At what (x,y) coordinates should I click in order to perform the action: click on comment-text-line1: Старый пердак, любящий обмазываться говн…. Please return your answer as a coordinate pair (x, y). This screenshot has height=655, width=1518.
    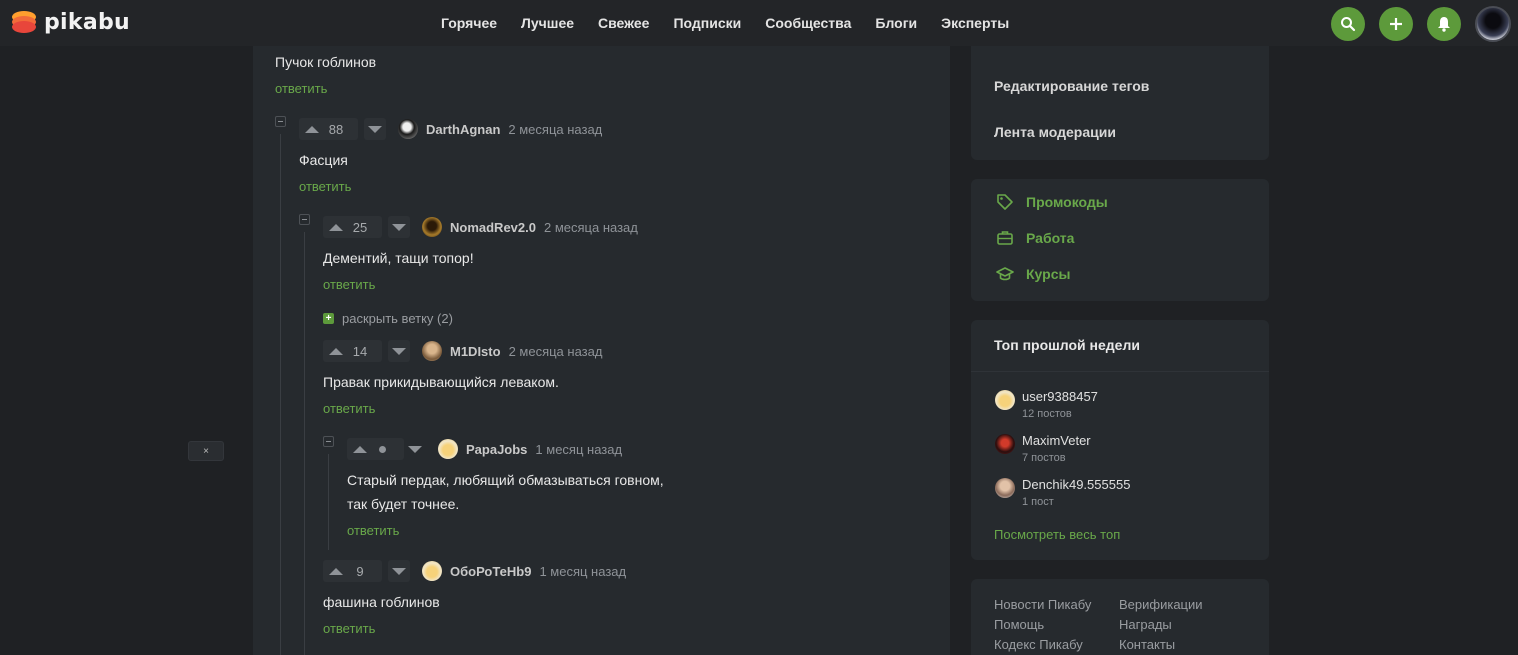
    Looking at the image, I should click on (505, 480).